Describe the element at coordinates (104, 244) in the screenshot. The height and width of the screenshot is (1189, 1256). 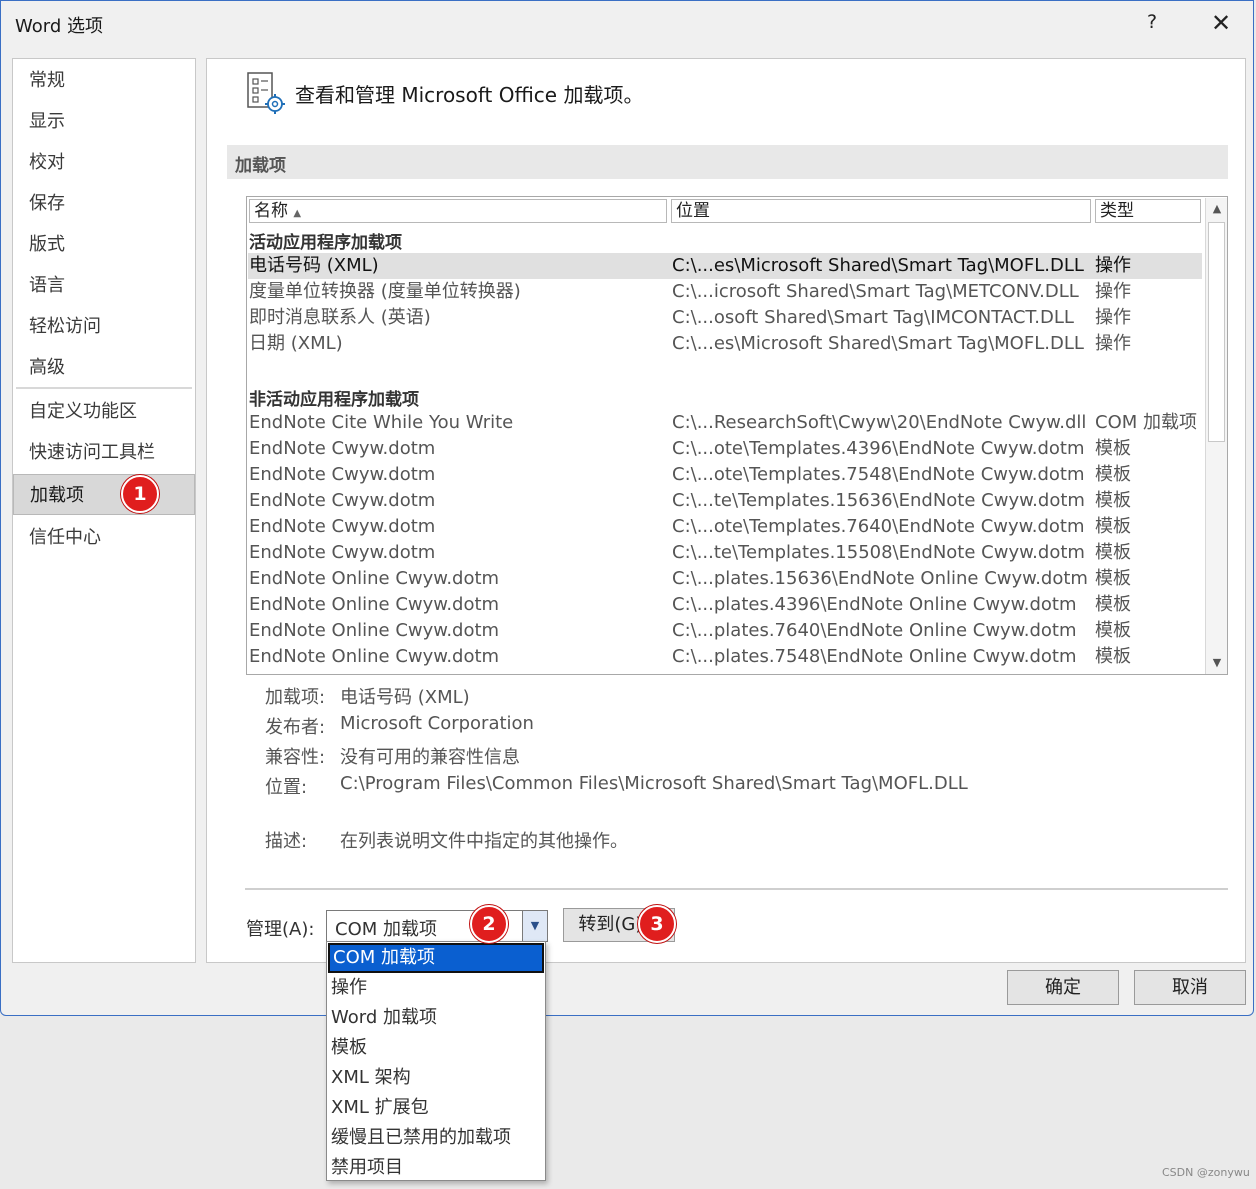
I see `nav-item-layout: 版式` at that location.